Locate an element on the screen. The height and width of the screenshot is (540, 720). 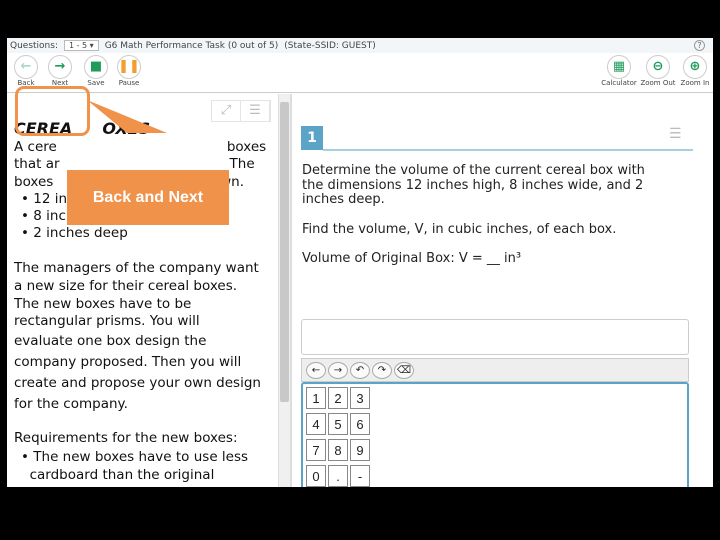
callout-label: Back and Next is located at coordinates (148, 197).